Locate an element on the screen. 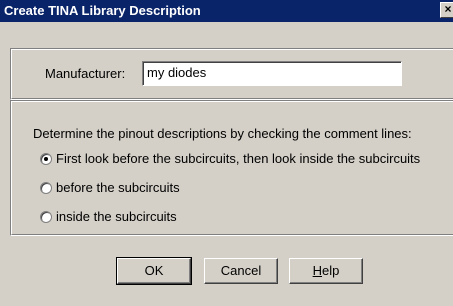  window-title: Create TINA Library Description is located at coordinates (102, 10).